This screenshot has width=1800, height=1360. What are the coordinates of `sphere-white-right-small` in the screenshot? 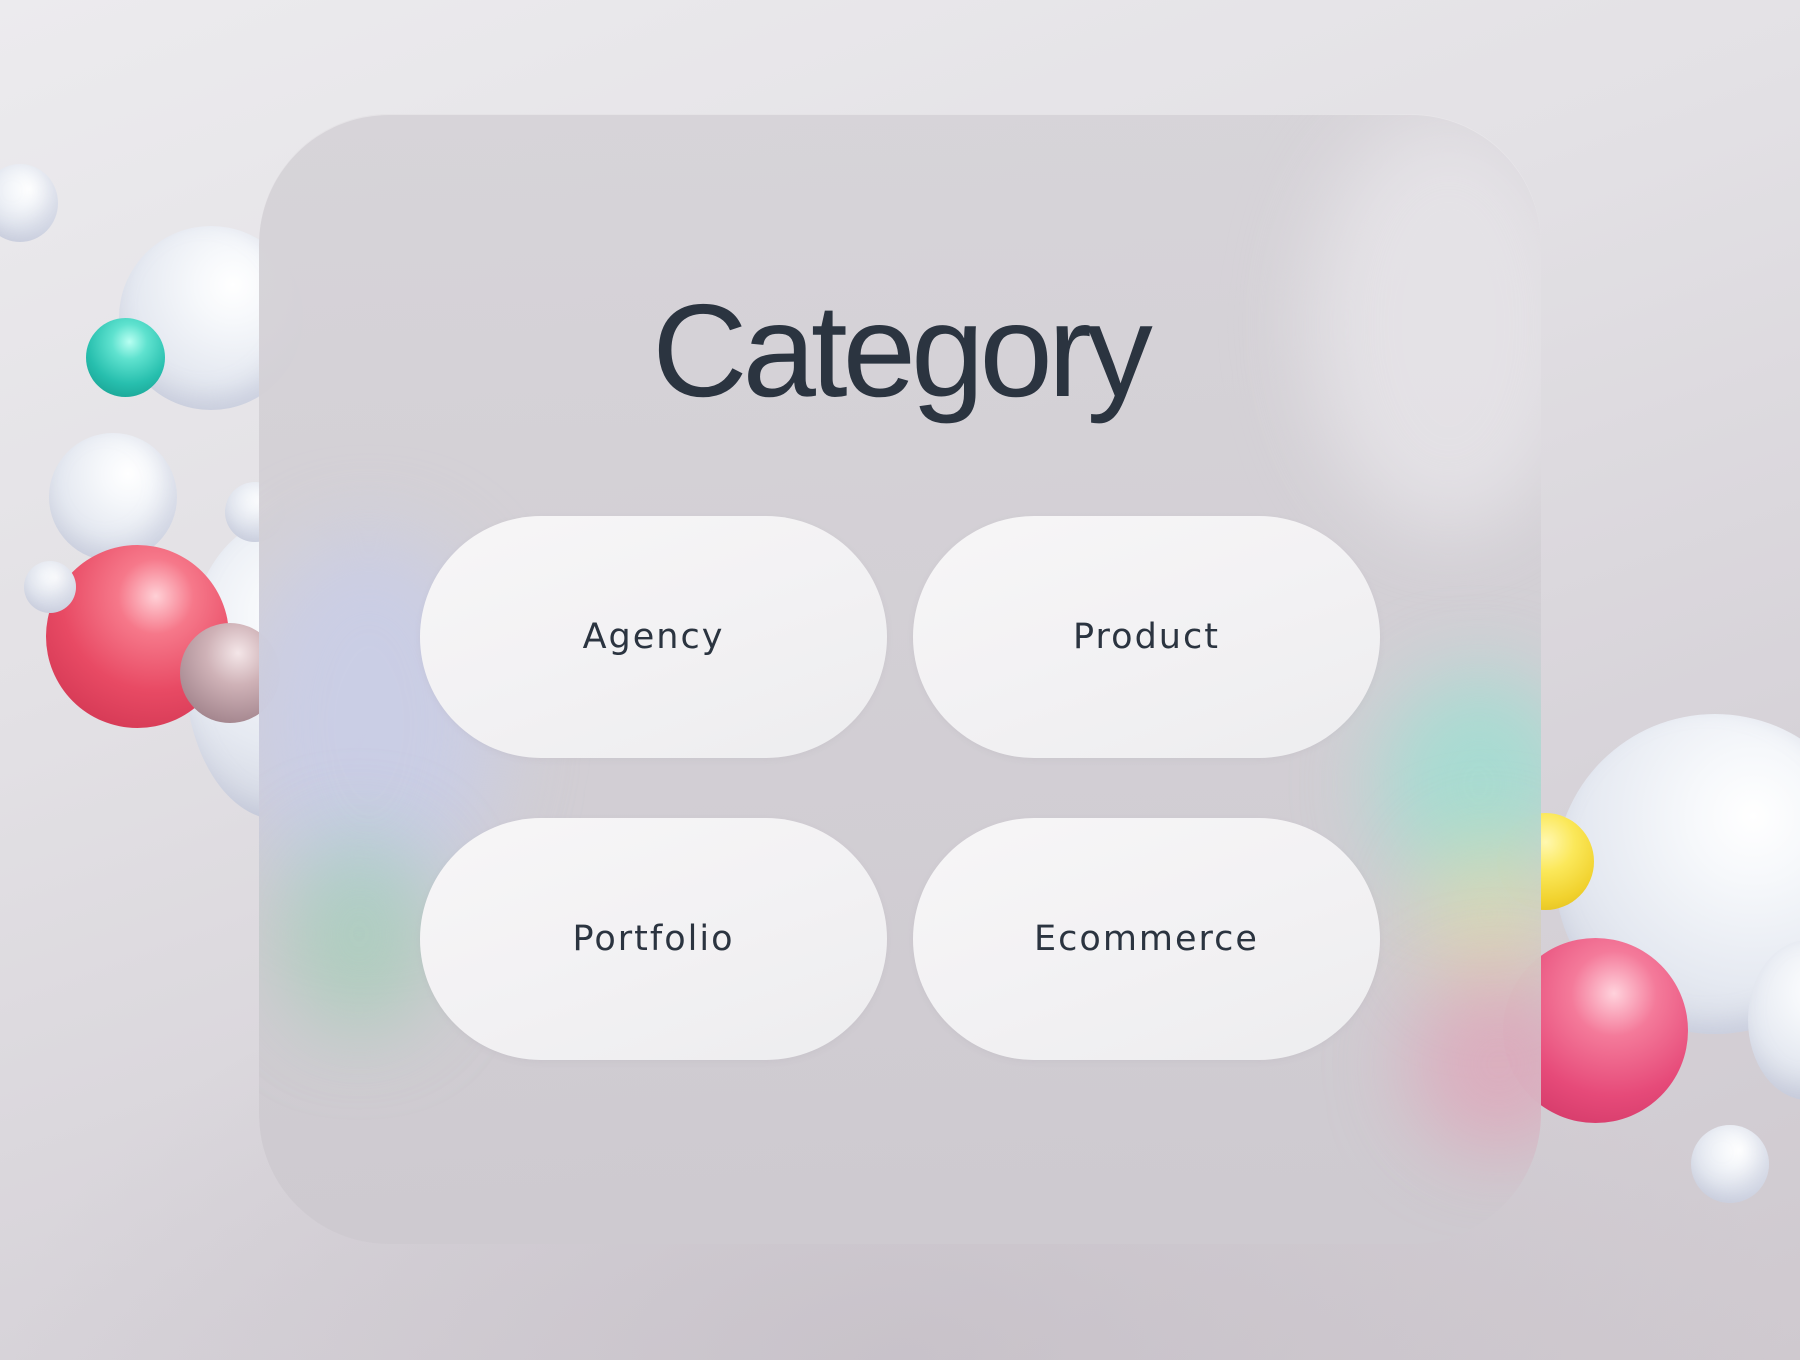 It's located at (1730, 1164).